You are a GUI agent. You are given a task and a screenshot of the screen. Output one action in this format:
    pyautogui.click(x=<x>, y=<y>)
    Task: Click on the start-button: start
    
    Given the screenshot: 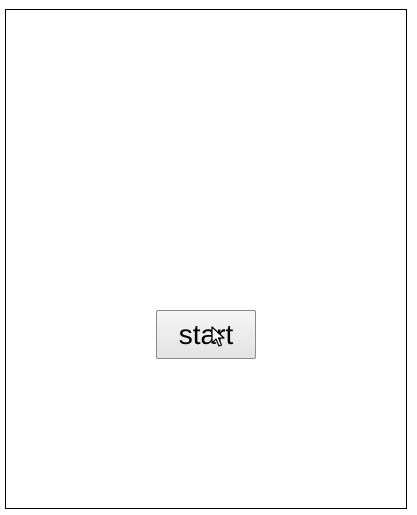 What is the action you would take?
    pyautogui.click(x=206, y=334)
    